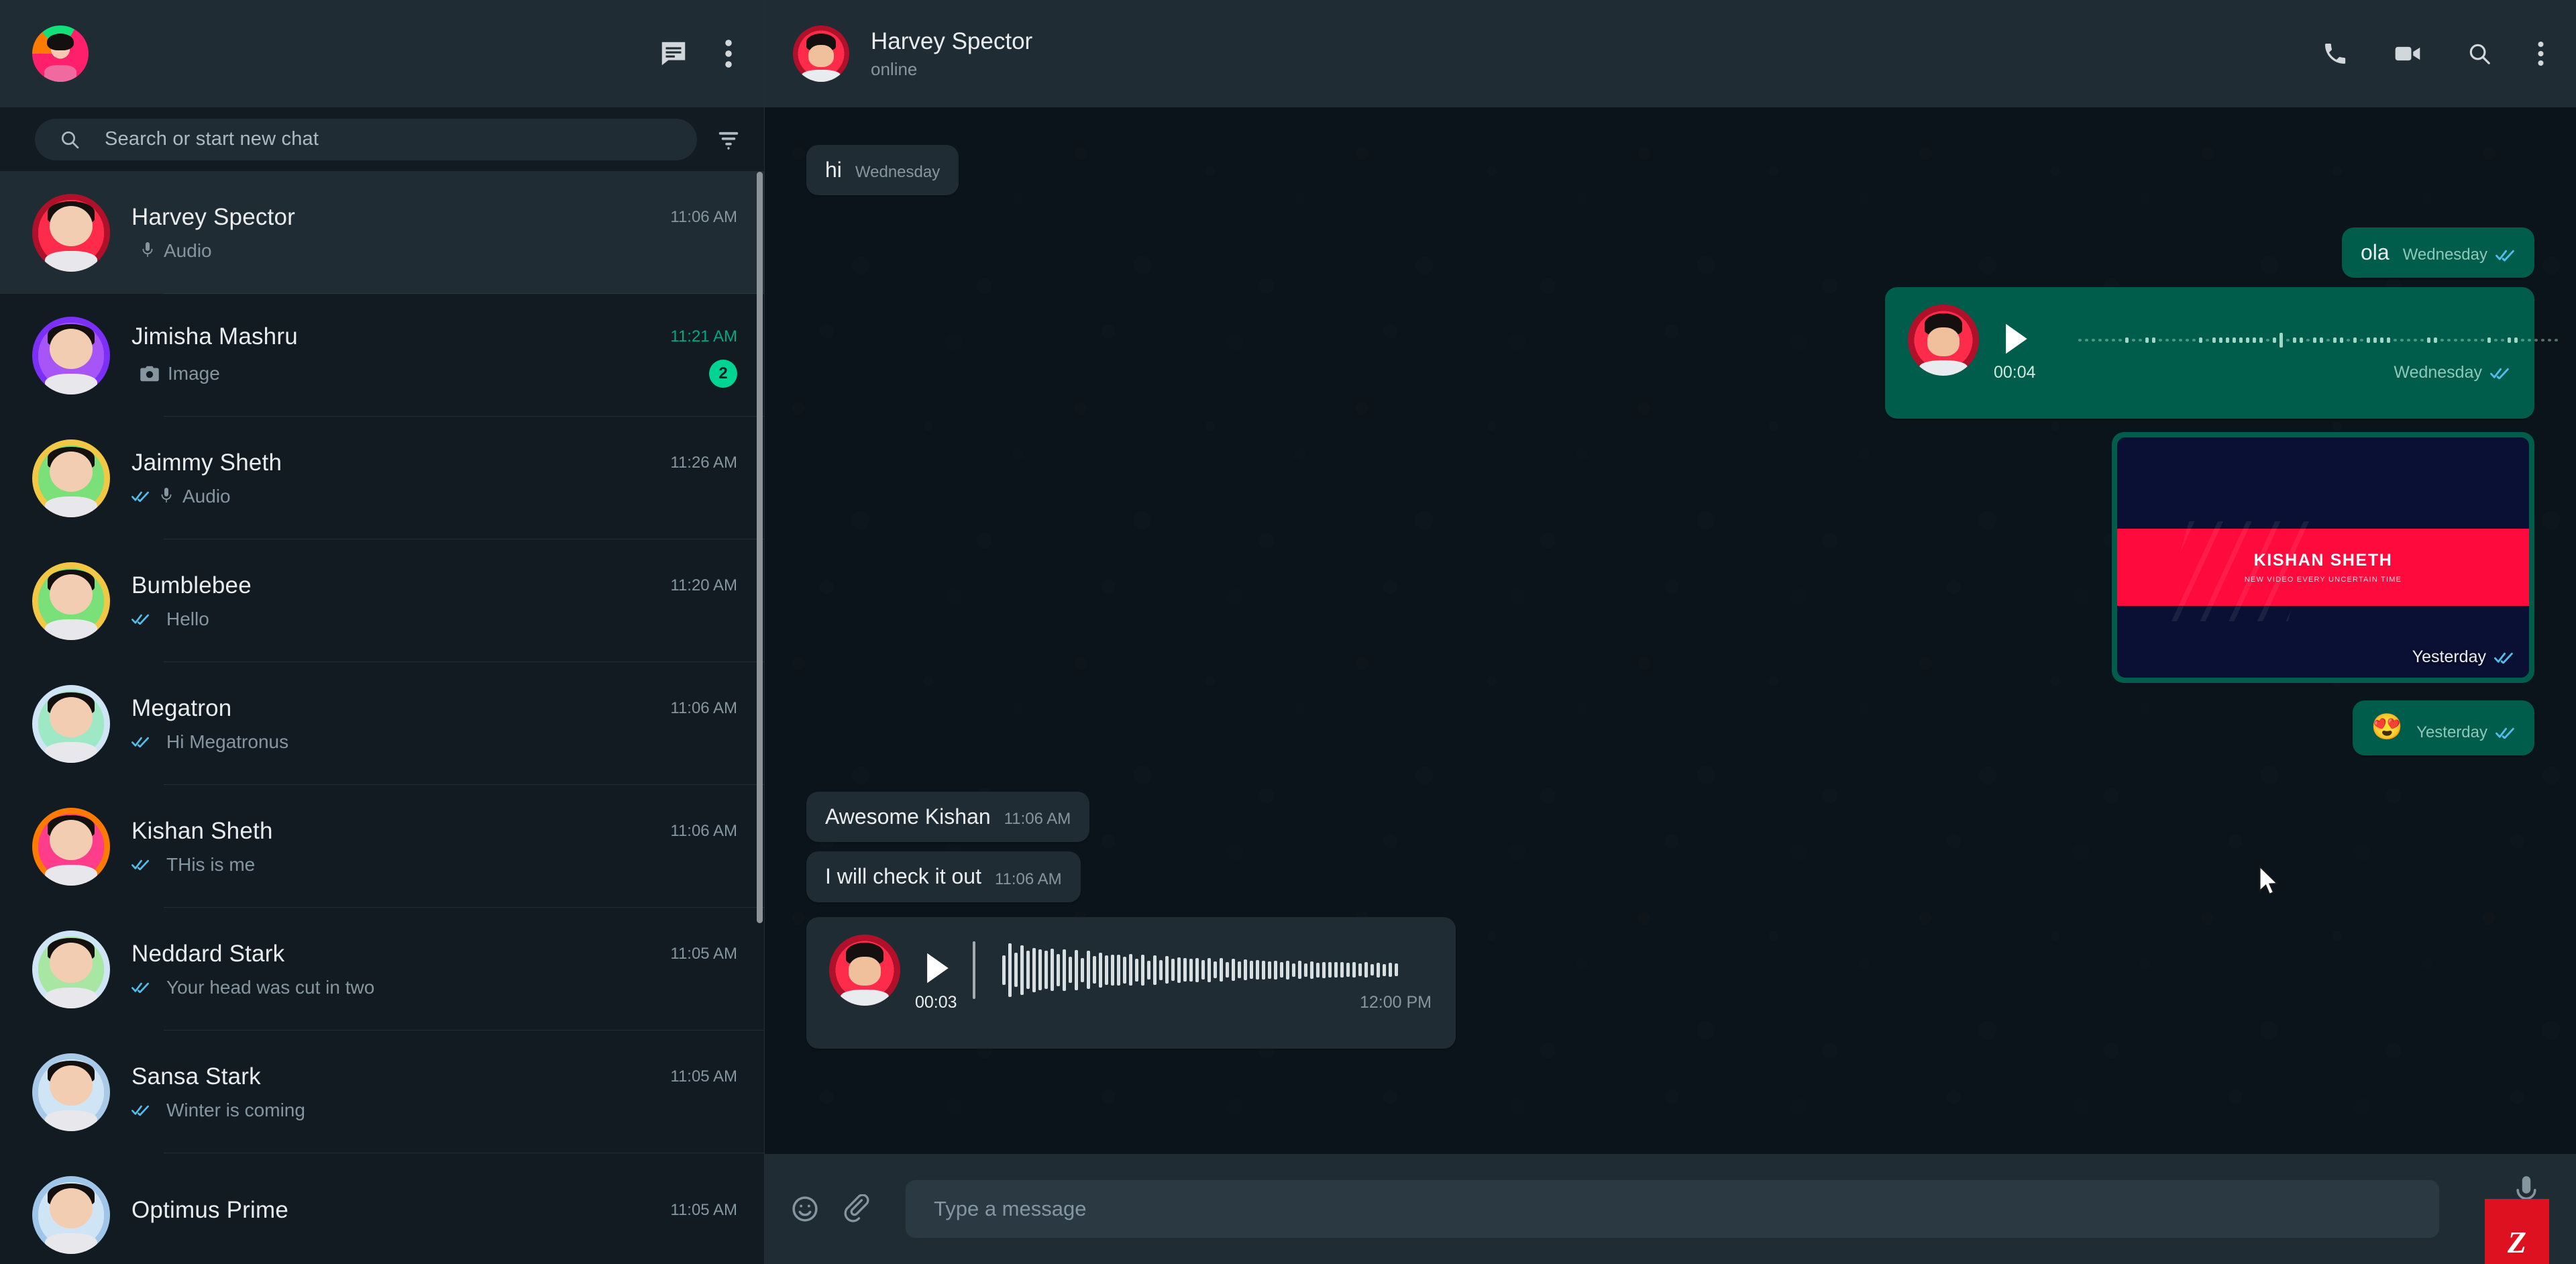 The height and width of the screenshot is (1264, 2576). I want to click on voice-footer: 00:04 Wednesday, so click(2252, 372).